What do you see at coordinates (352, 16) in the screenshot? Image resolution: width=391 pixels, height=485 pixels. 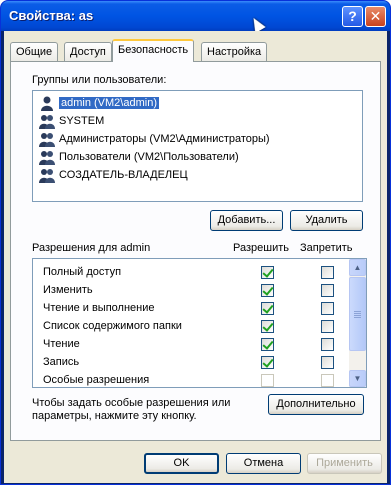 I see `help-button: ?` at bounding box center [352, 16].